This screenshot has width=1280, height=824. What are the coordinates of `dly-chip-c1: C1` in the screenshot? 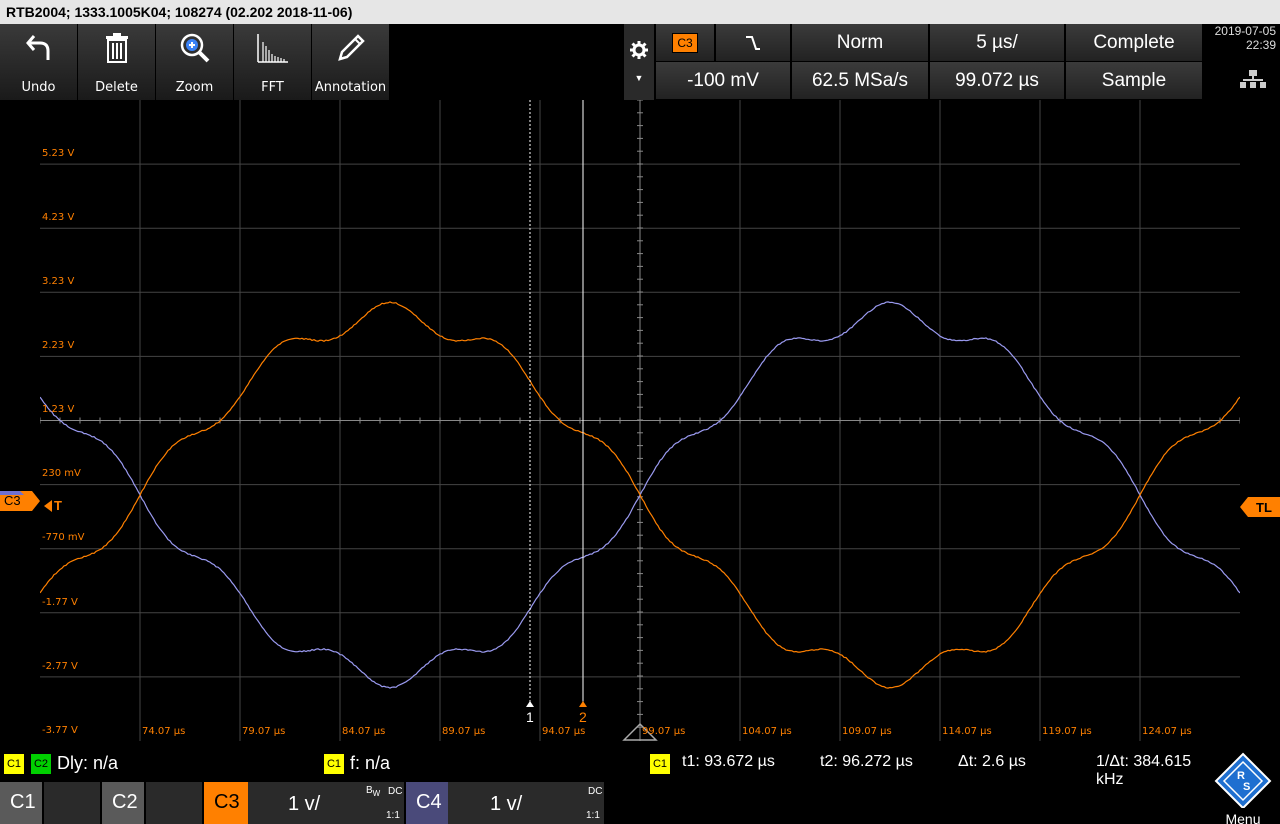 It's located at (14, 764).